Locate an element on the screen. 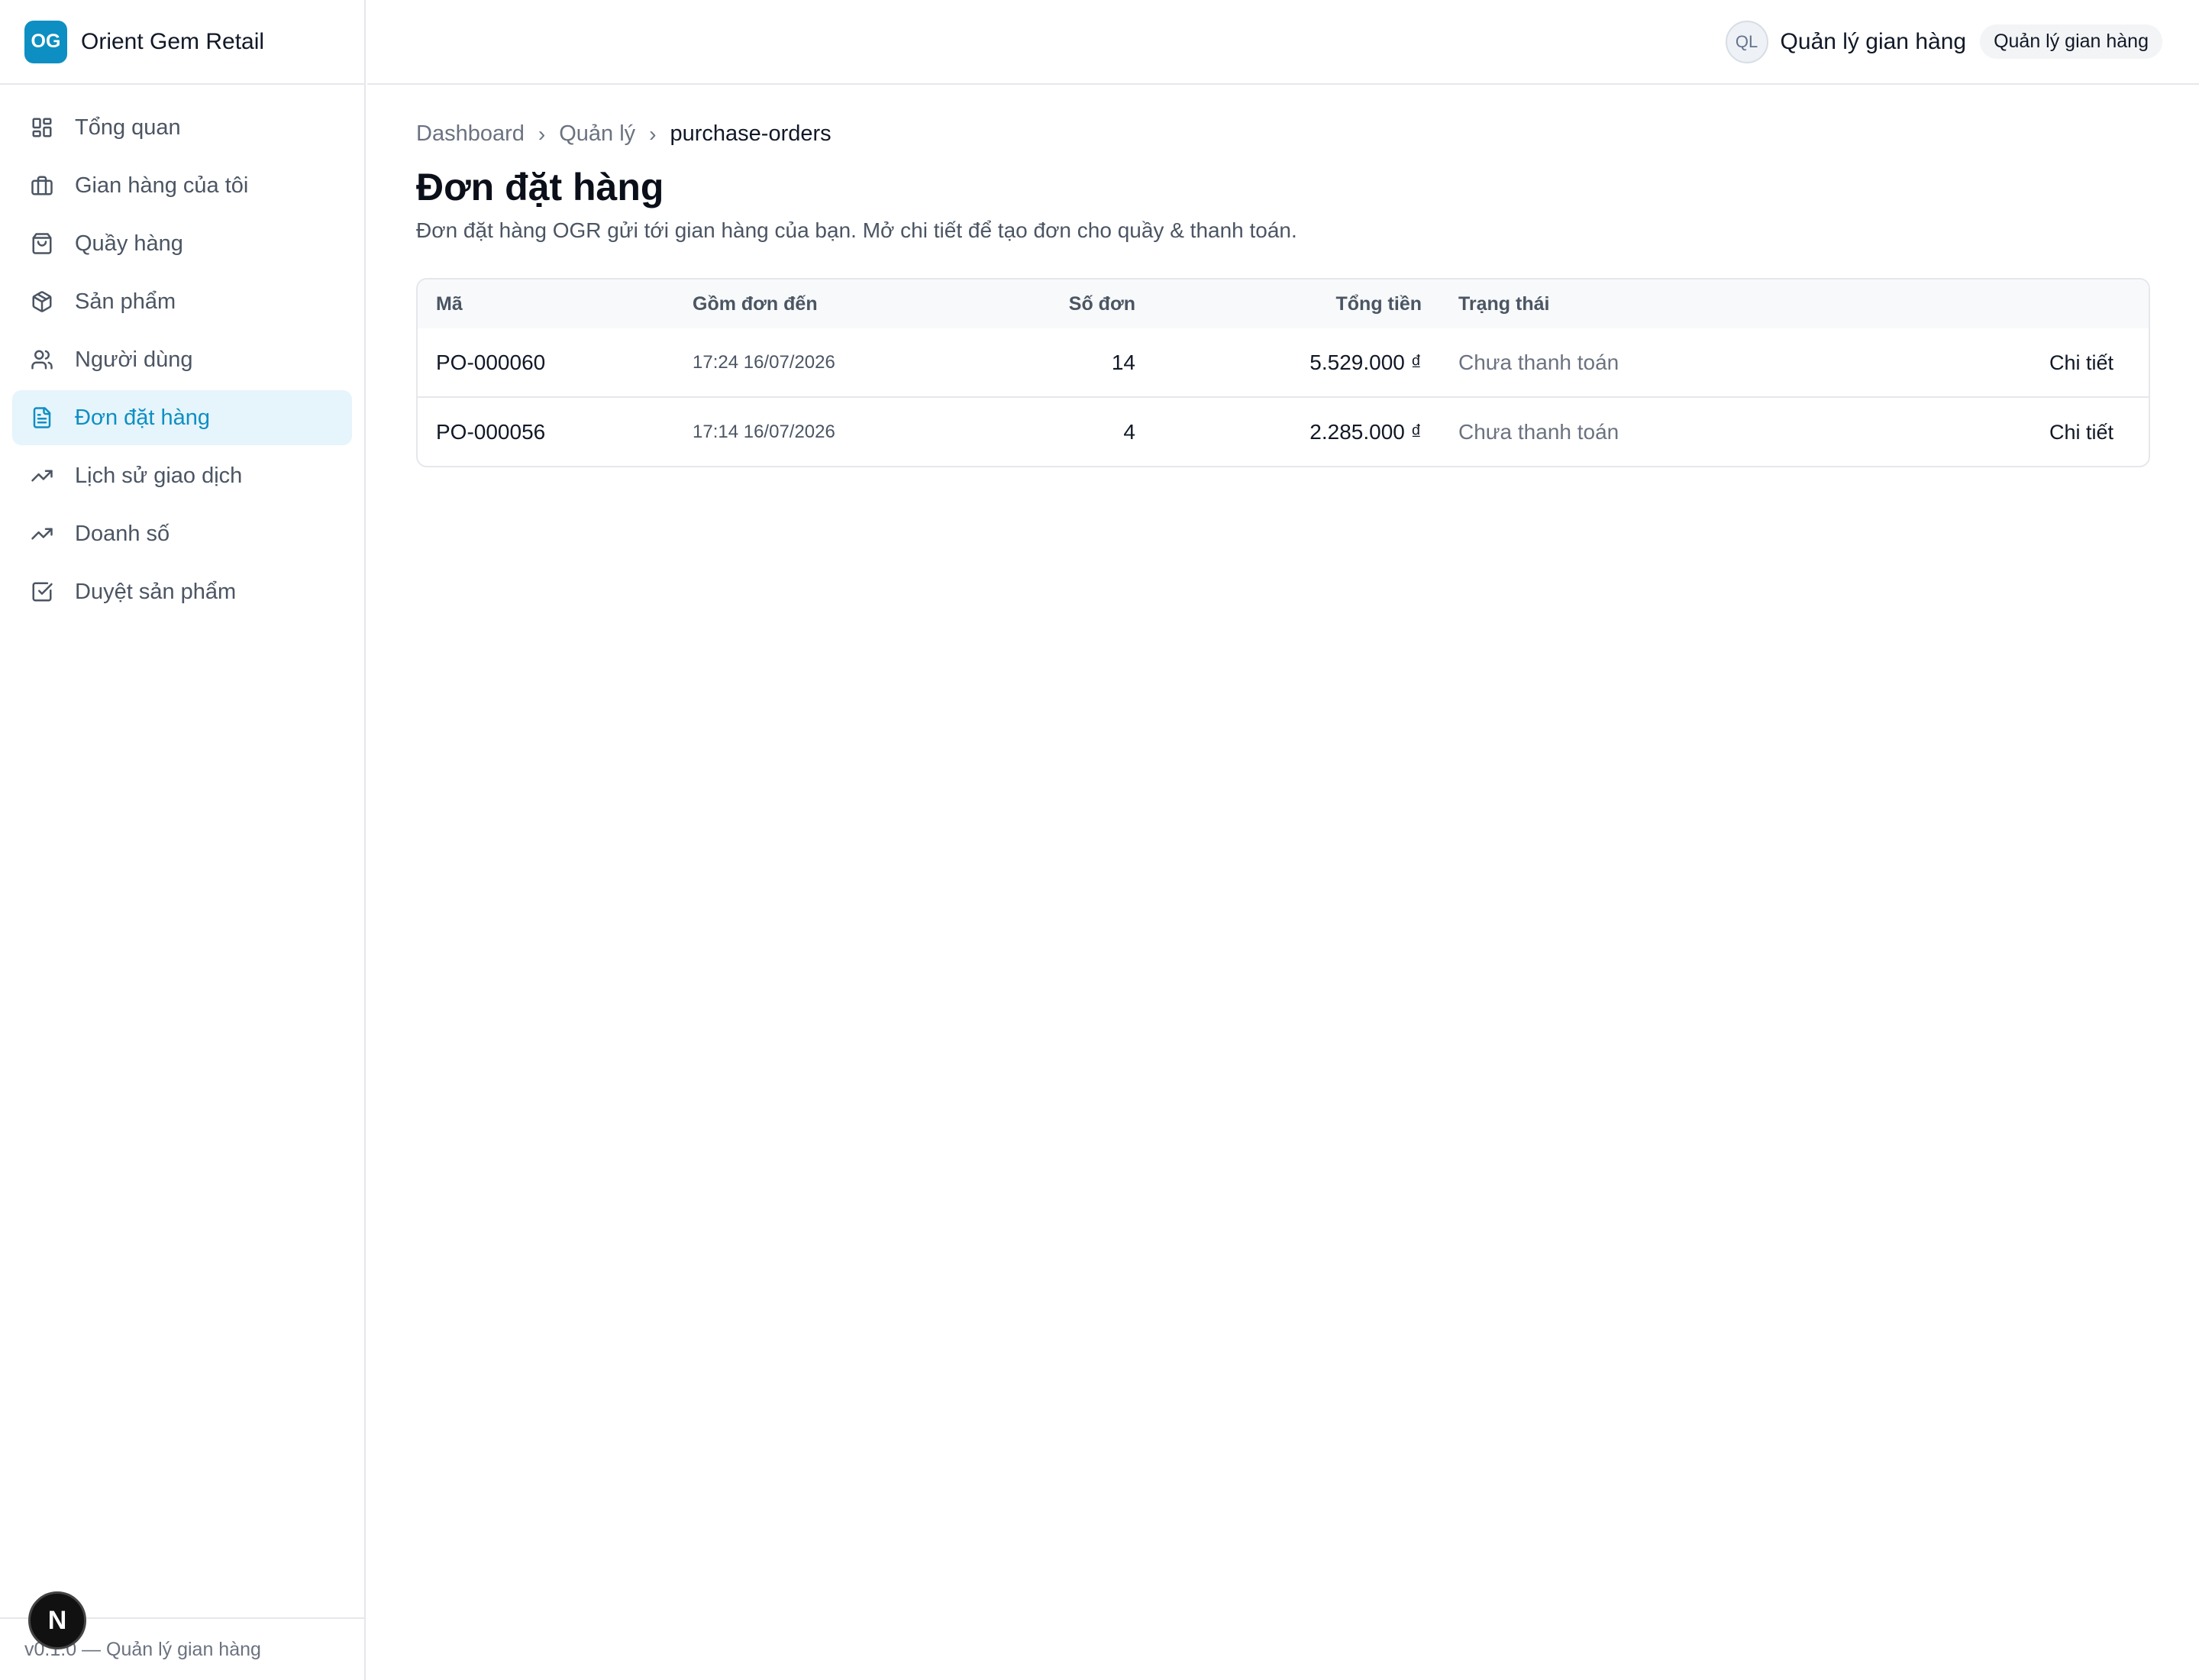 The height and width of the screenshot is (1680, 2199). dashboard-grid-icon is located at coordinates (42, 128).